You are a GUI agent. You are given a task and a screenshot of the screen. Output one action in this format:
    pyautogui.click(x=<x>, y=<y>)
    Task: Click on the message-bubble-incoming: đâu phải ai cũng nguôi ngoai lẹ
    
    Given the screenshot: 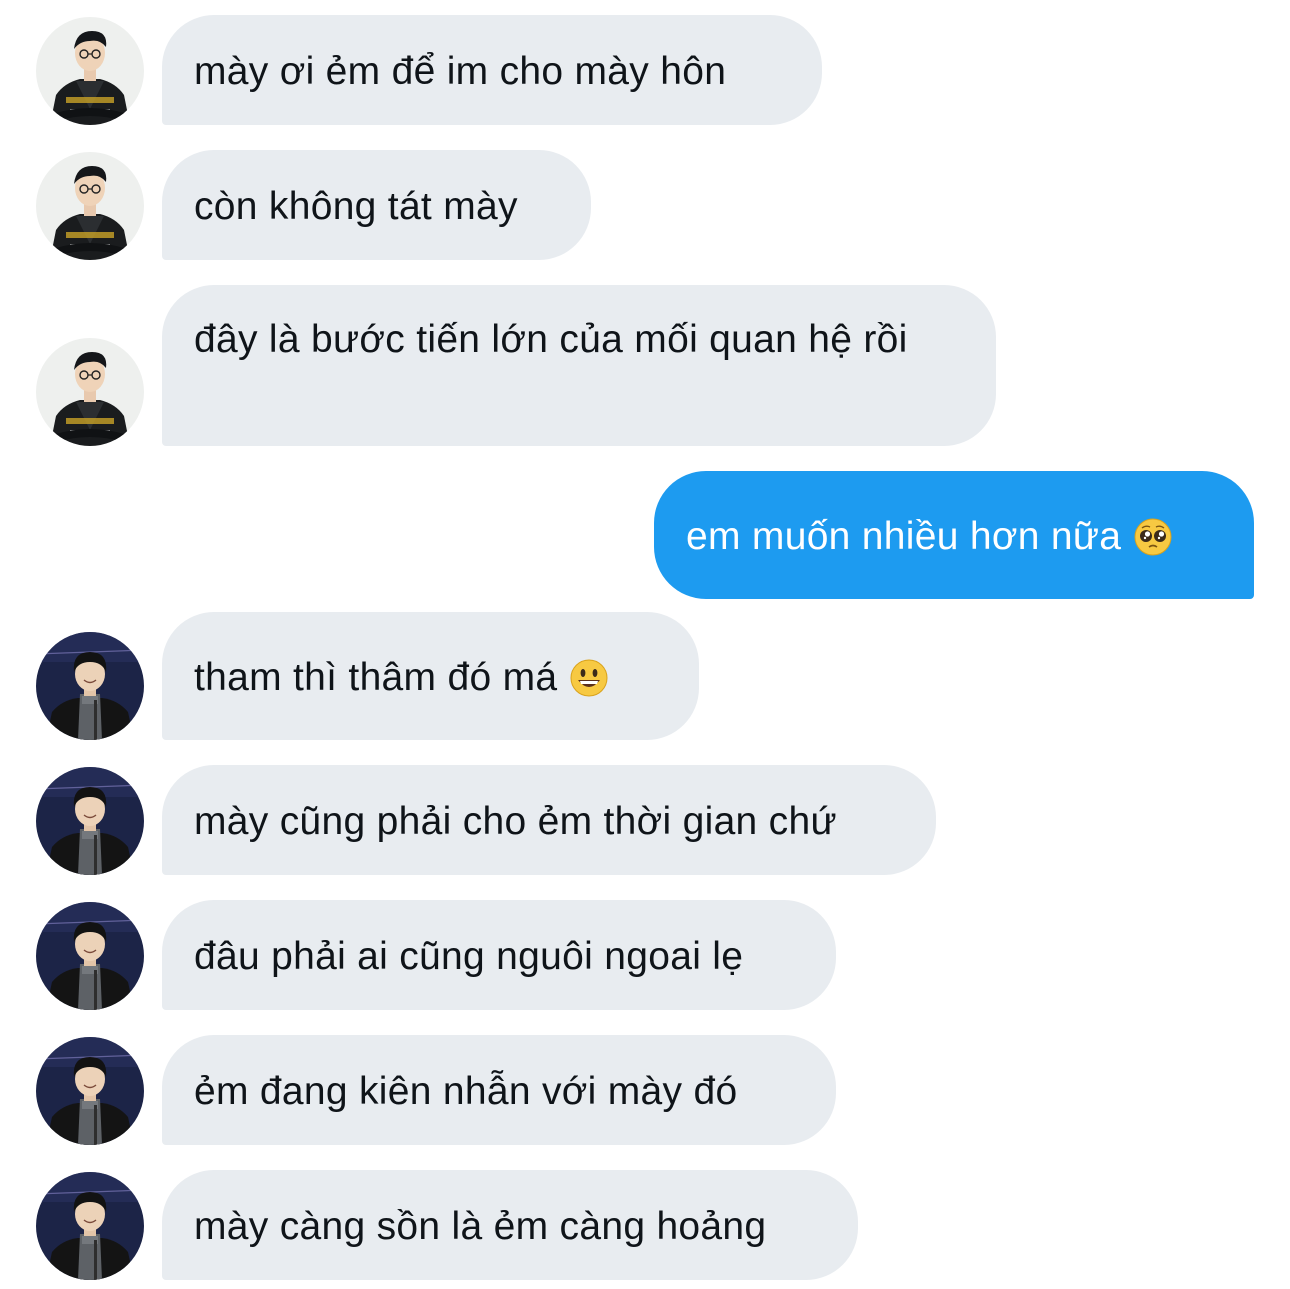 What is the action you would take?
    pyautogui.click(x=499, y=955)
    